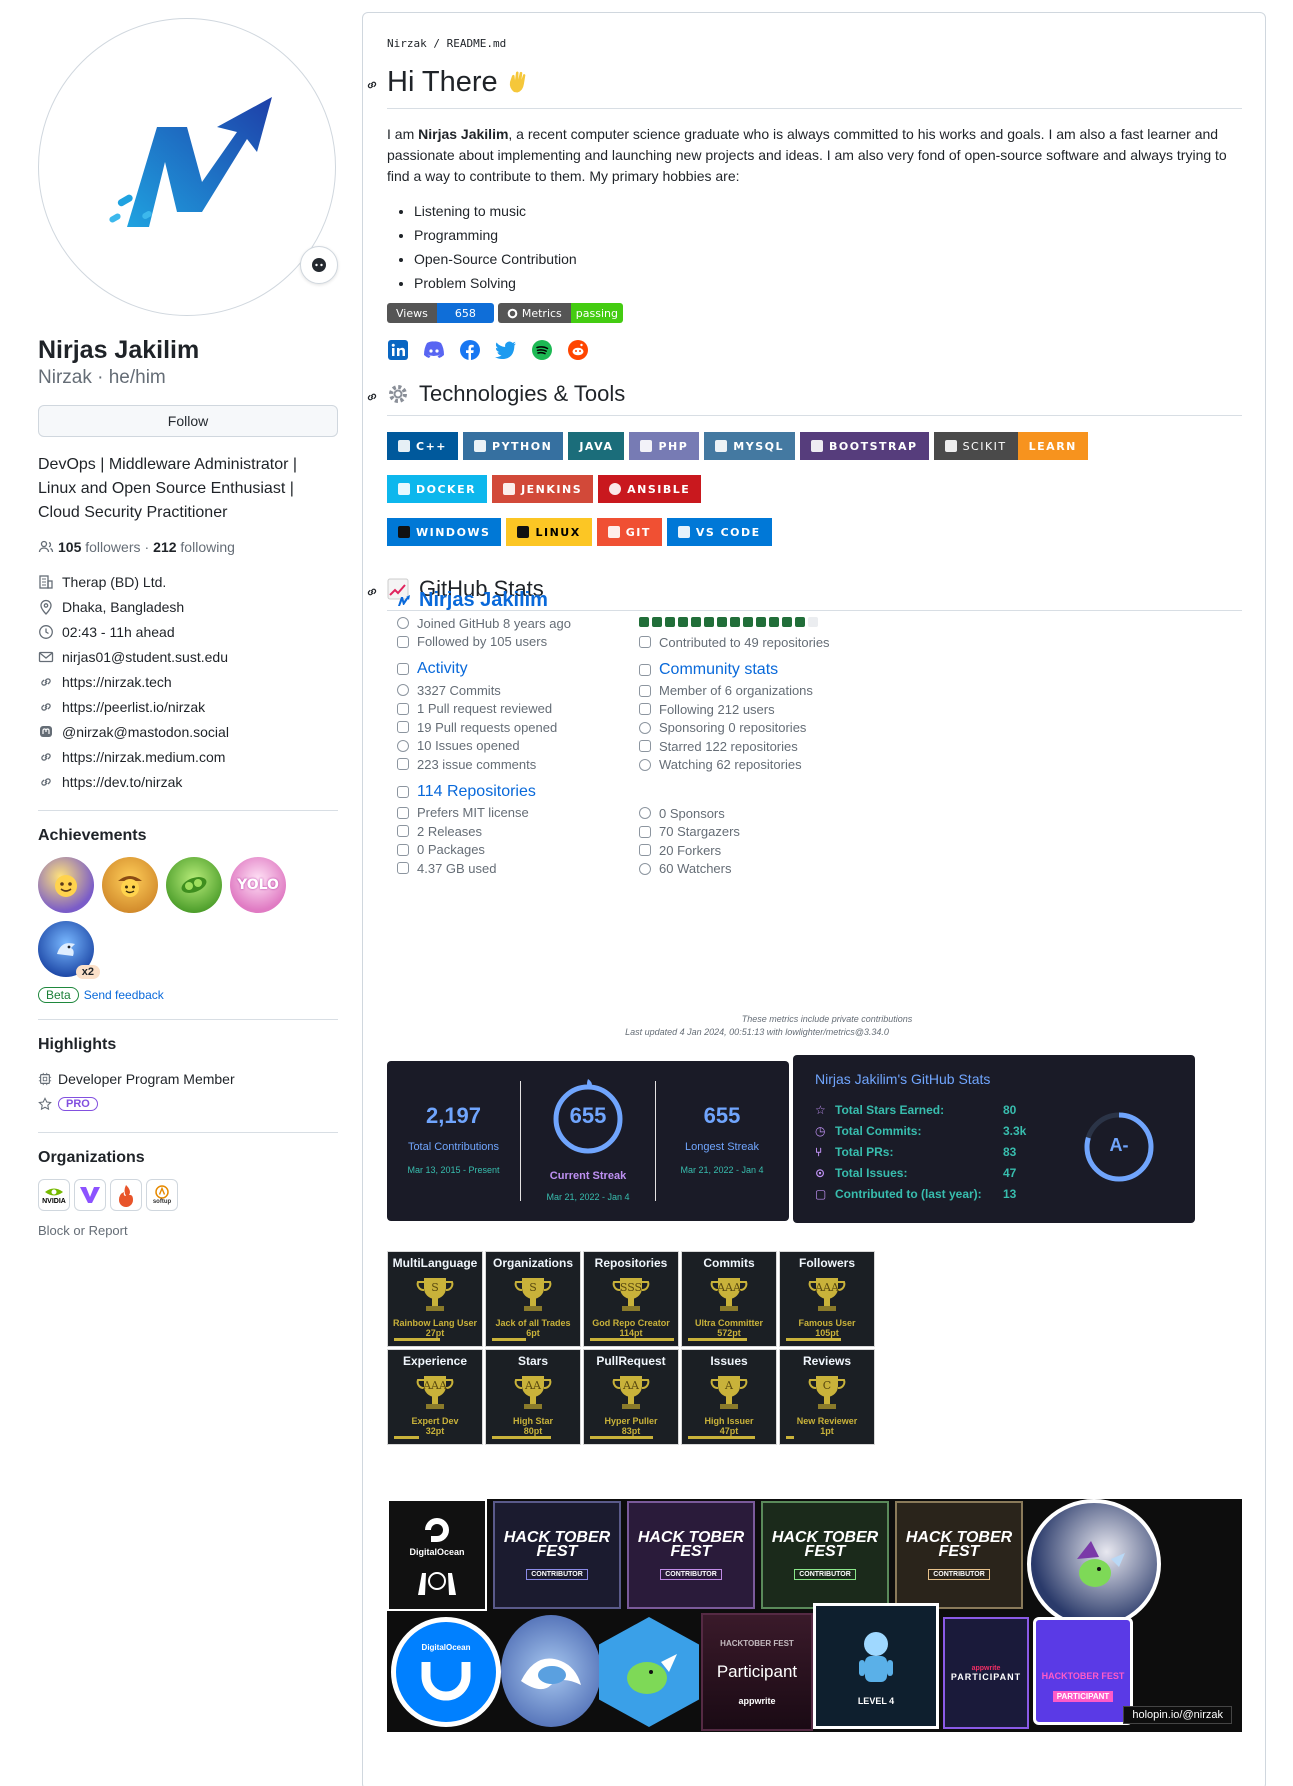  What do you see at coordinates (188, 421) in the screenshot?
I see `follow-button: Follow` at bounding box center [188, 421].